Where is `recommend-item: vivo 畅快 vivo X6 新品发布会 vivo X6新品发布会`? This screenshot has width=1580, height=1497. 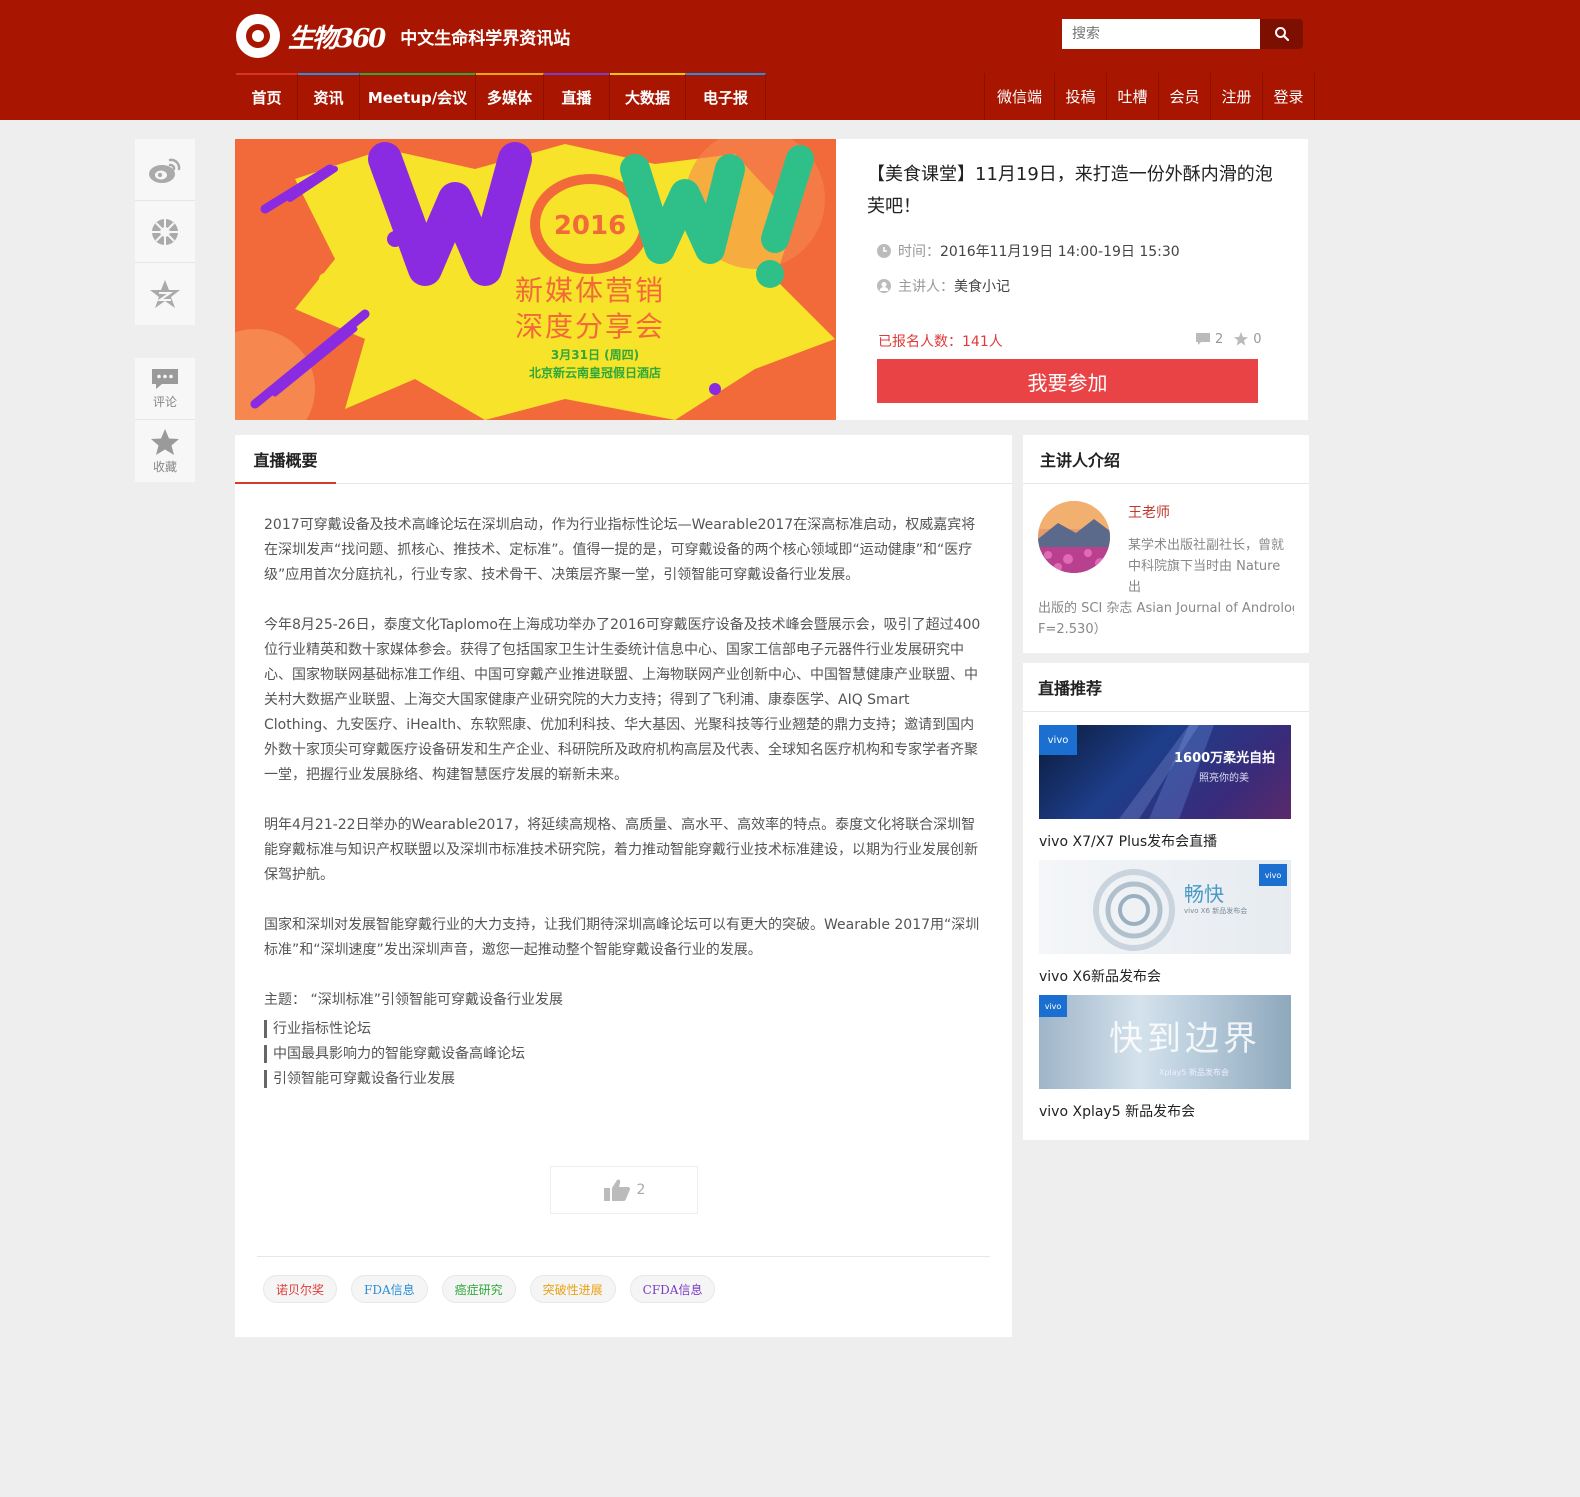
recommend-item: vivo 畅快 vivo X6 新品发布会 vivo X6新品发布会 is located at coordinates (1165, 923).